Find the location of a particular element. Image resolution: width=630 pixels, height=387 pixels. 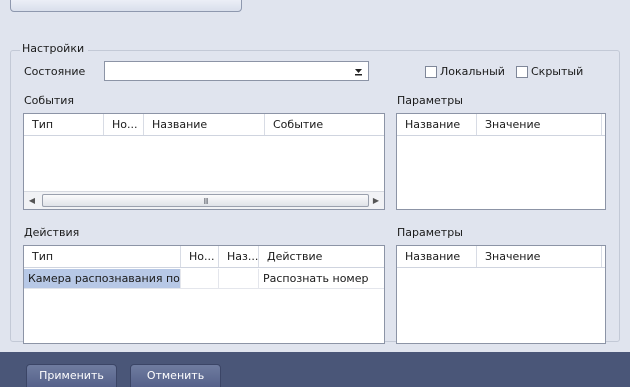

events-params-col-name: Название is located at coordinates (437, 124).